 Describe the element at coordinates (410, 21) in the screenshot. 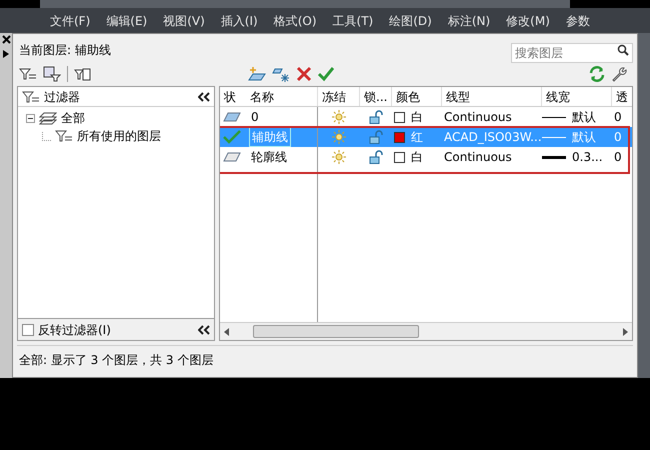

I see `menu-item: 绘图(D)` at that location.